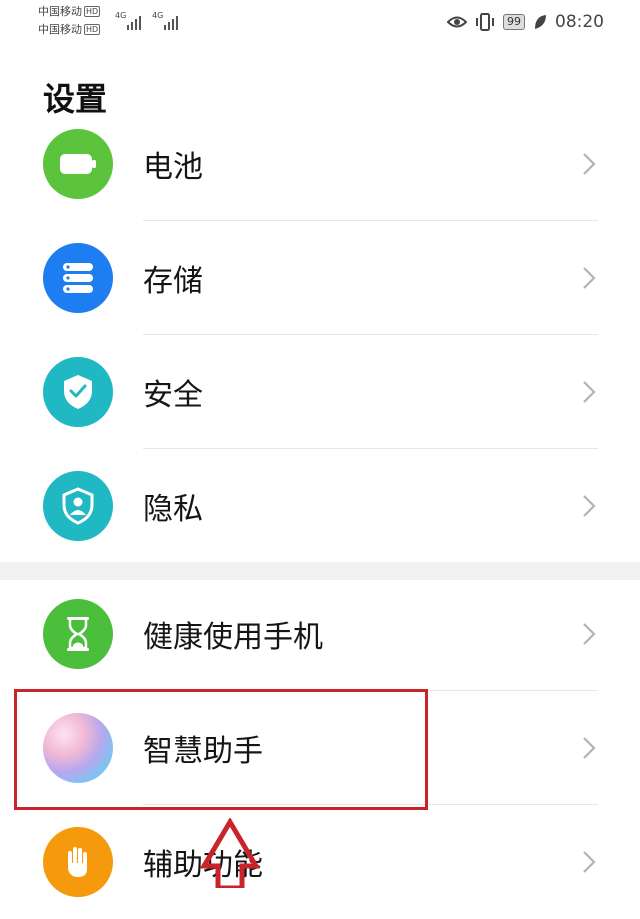  Describe the element at coordinates (320, 278) in the screenshot. I see `settings-item-storage: 存储` at that location.